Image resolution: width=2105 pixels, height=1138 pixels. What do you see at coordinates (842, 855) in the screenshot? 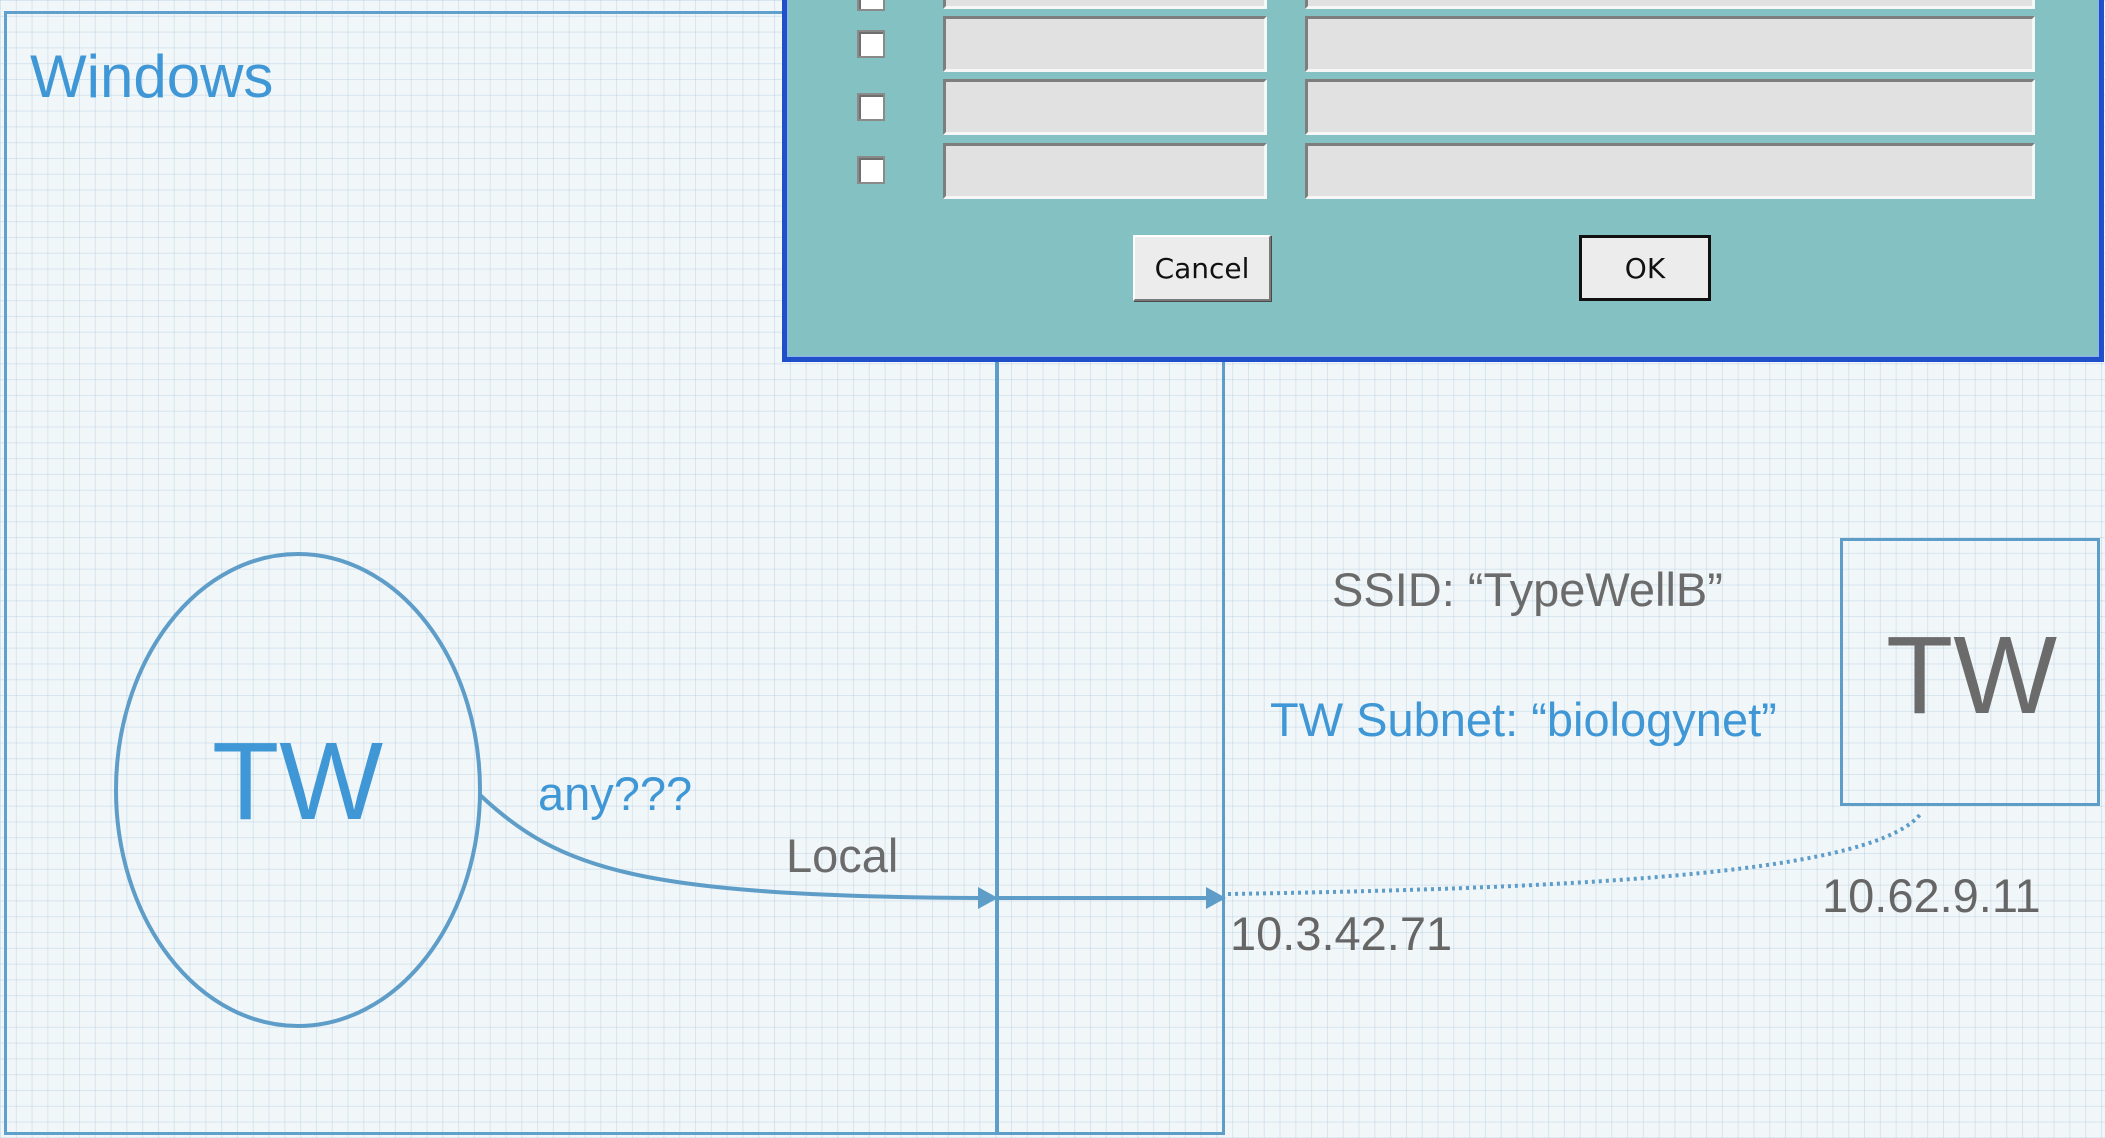
I see `local-label: Local` at bounding box center [842, 855].